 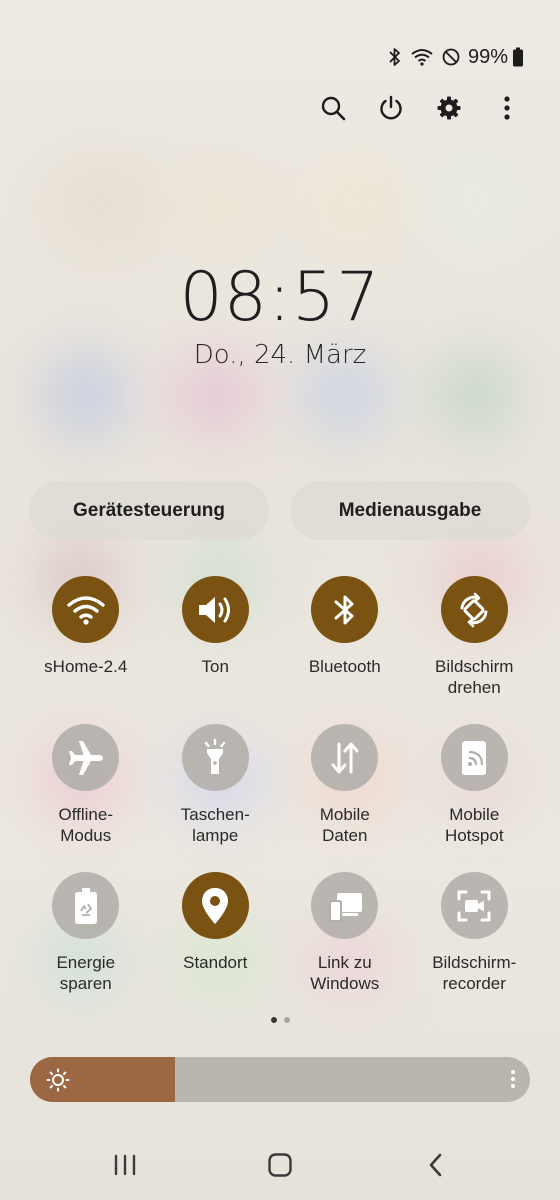 What do you see at coordinates (86, 825) in the screenshot?
I see `tile-label: Offline- Modus` at bounding box center [86, 825].